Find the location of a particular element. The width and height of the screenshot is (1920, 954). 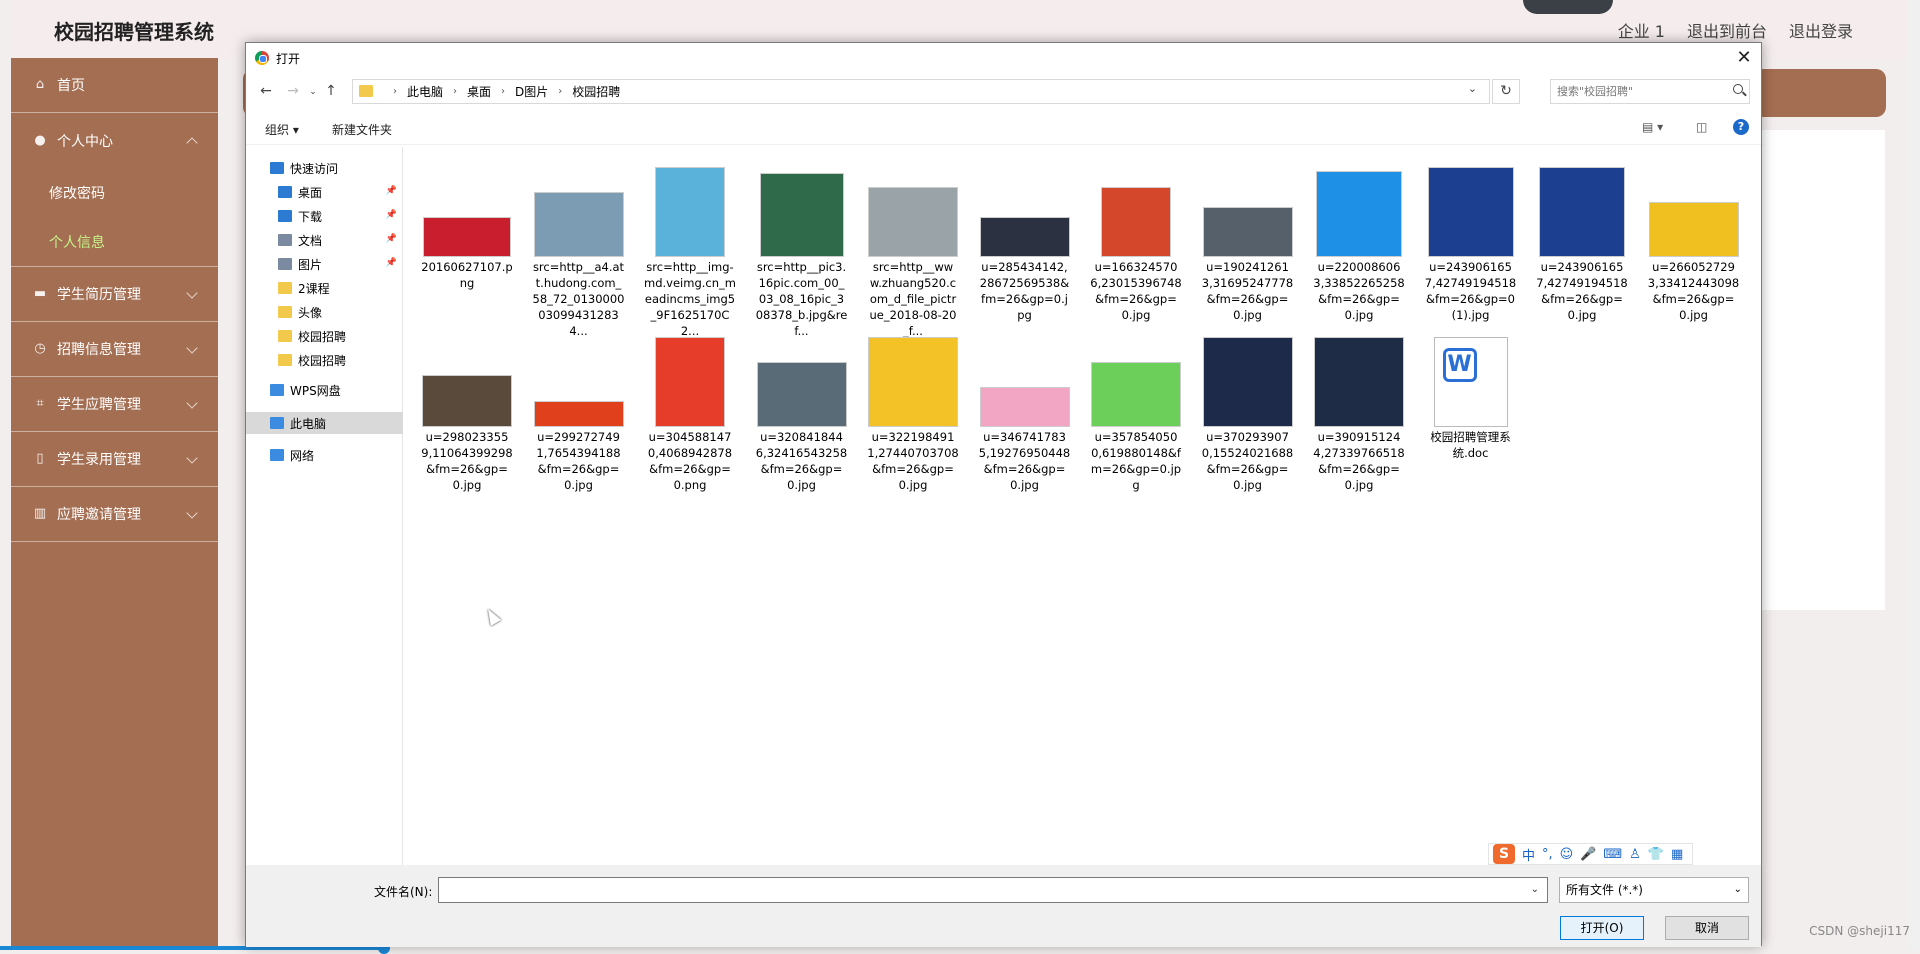

file-item: u=1902412613,31695247778&fm=26&gp=0.jpg is located at coordinates (1248, 252).